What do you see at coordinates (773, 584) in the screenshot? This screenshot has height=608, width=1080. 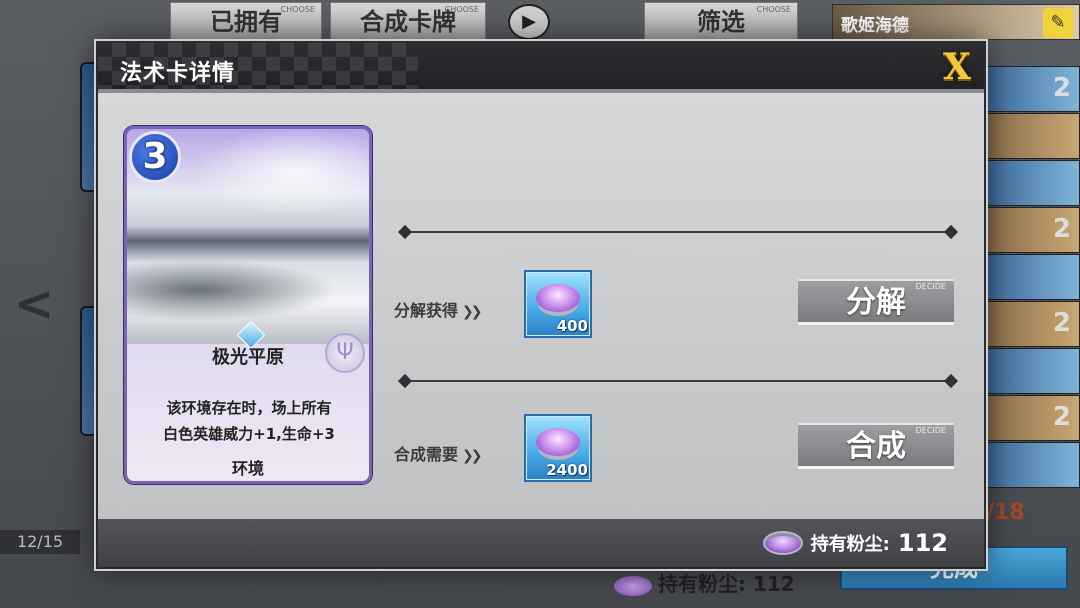 I see `background-dust-value: 112` at bounding box center [773, 584].